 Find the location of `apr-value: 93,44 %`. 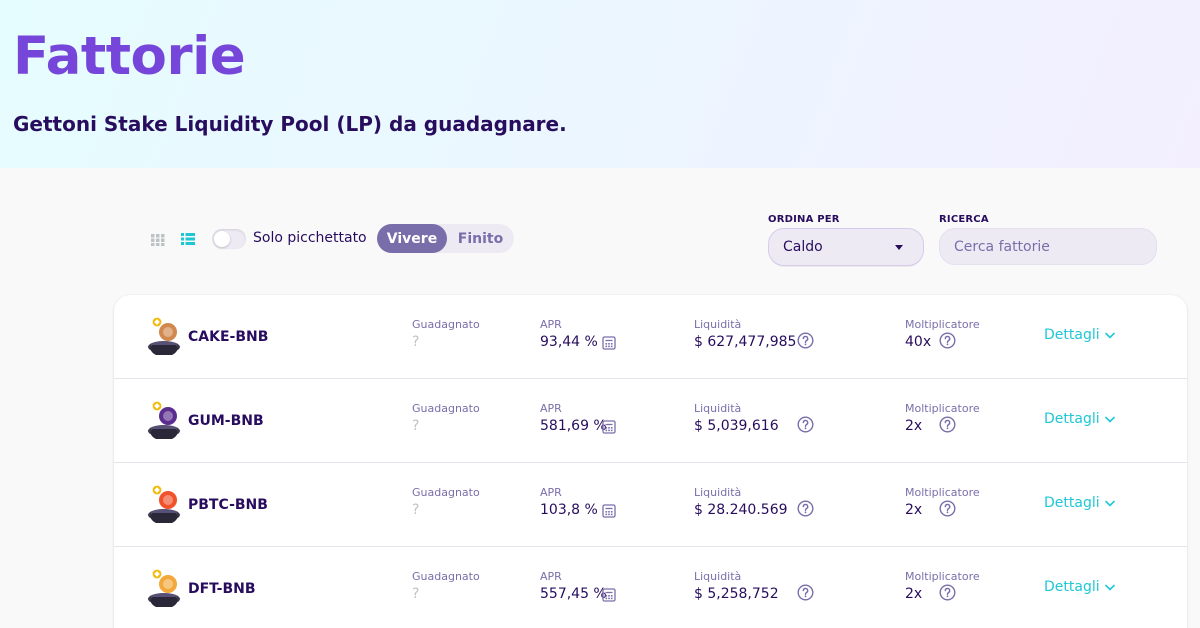

apr-value: 93,44 % is located at coordinates (569, 342).